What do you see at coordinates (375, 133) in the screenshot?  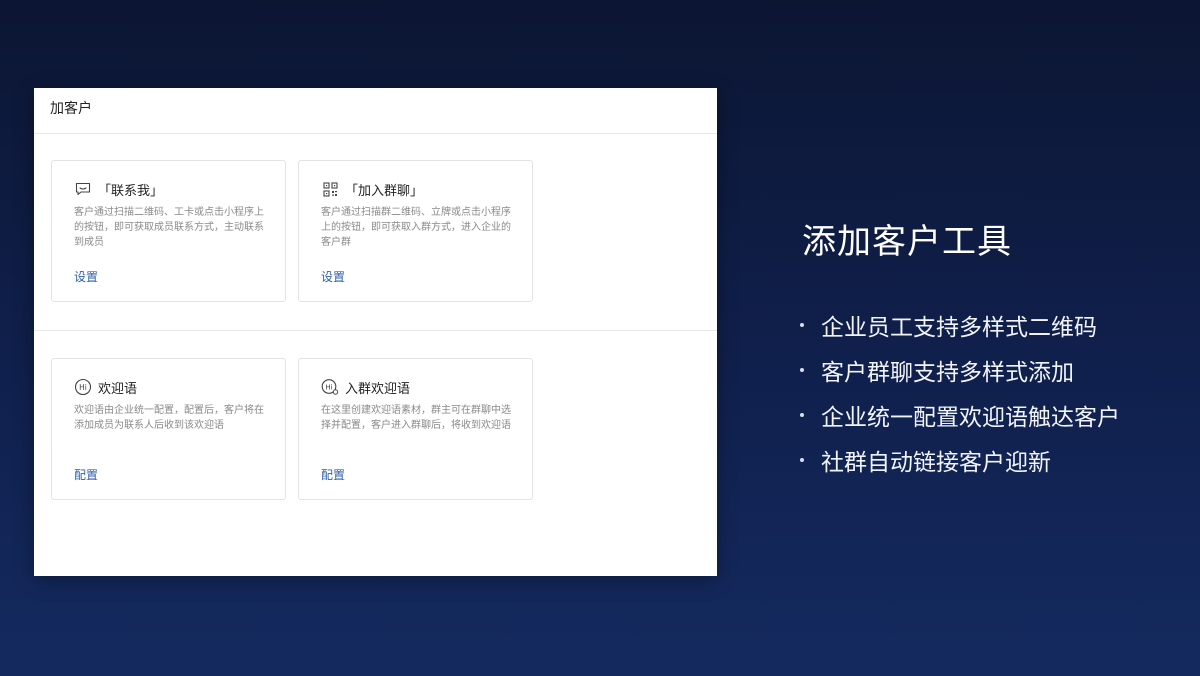 I see `header-divider` at bounding box center [375, 133].